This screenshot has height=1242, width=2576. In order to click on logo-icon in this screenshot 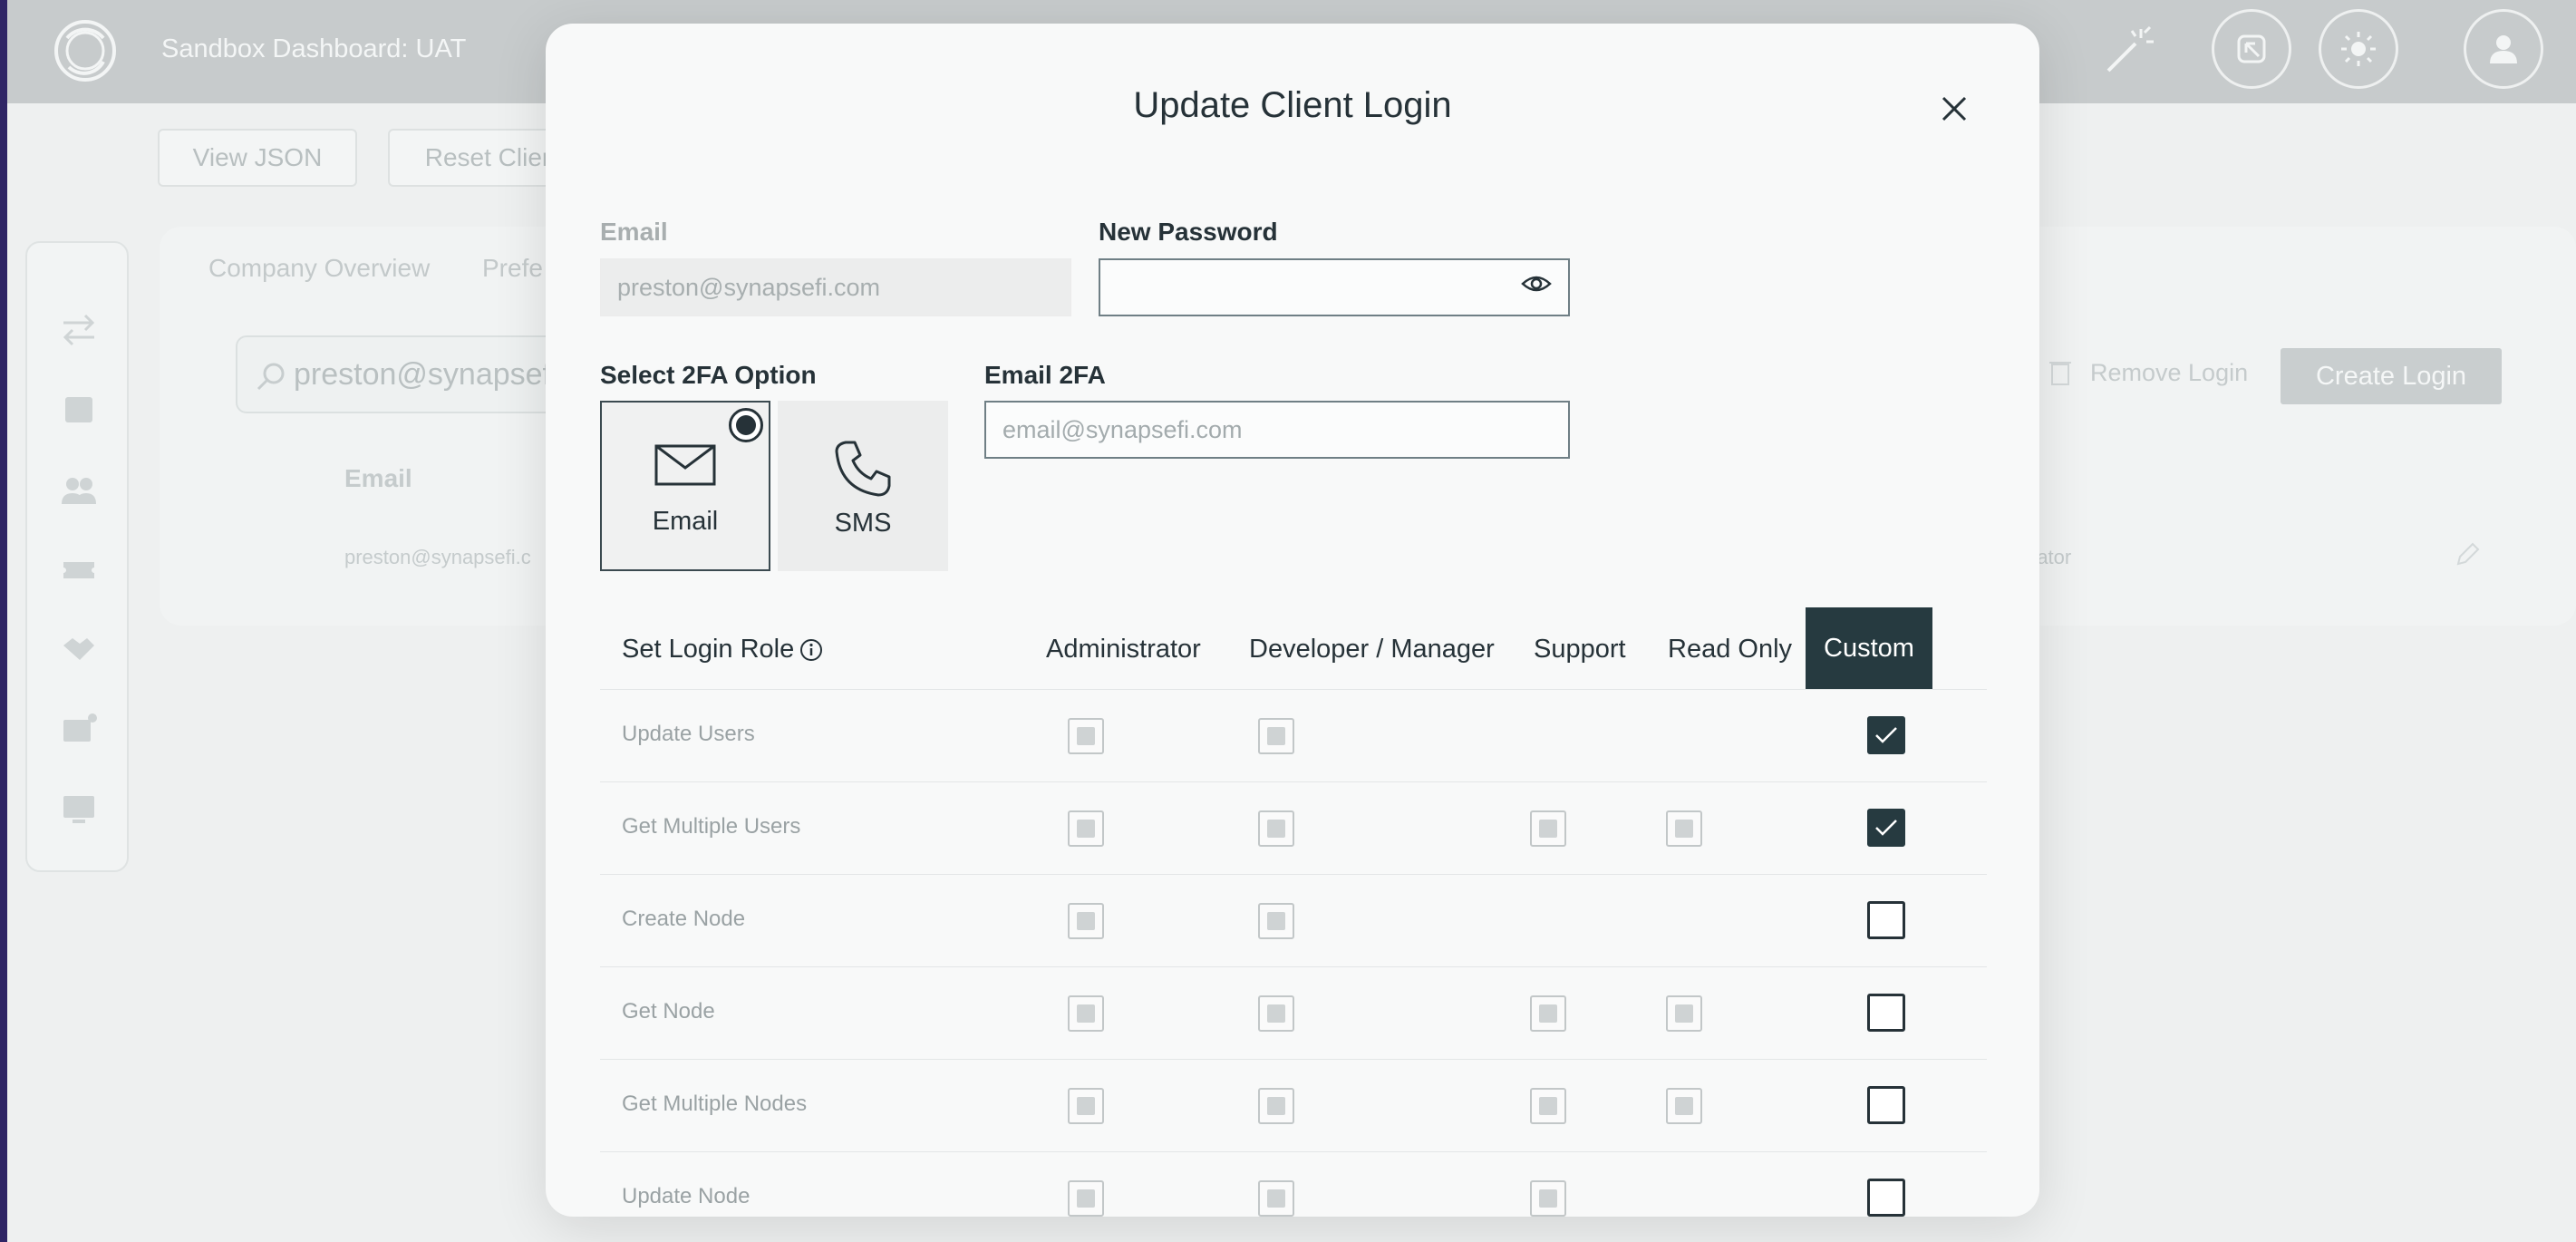, I will do `click(85, 51)`.